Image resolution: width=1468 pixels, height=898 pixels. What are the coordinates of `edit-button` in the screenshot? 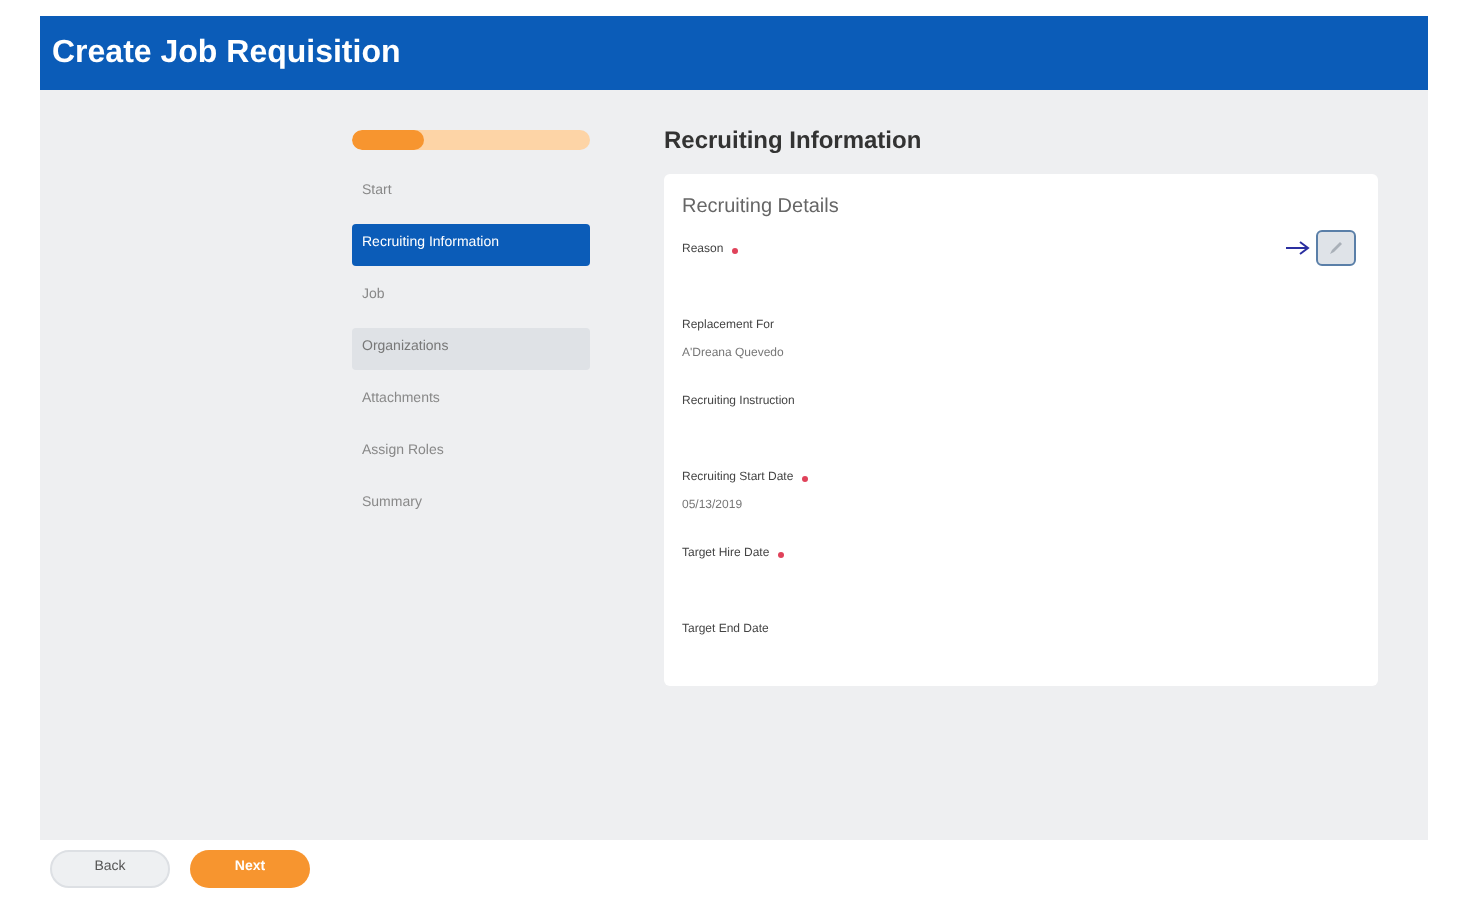 It's located at (1336, 248).